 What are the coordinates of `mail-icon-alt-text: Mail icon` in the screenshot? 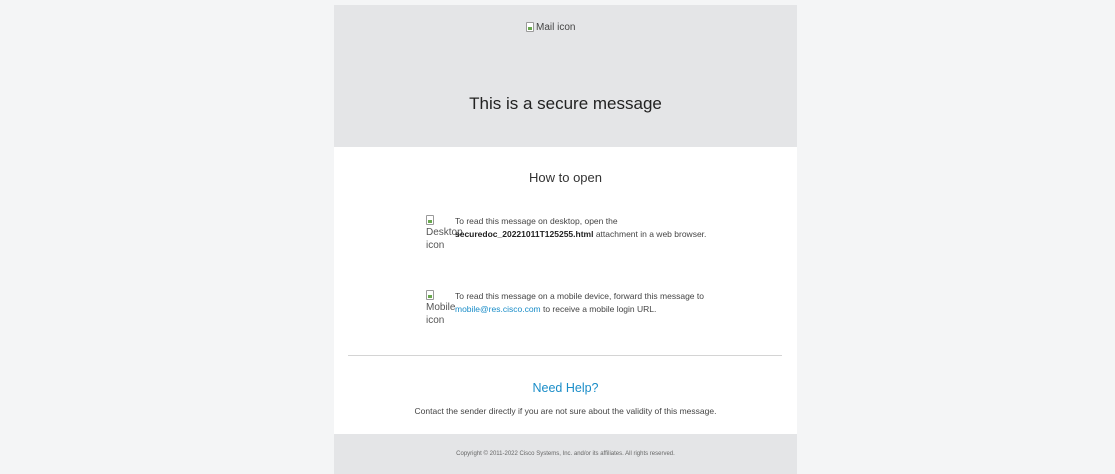 It's located at (556, 27).